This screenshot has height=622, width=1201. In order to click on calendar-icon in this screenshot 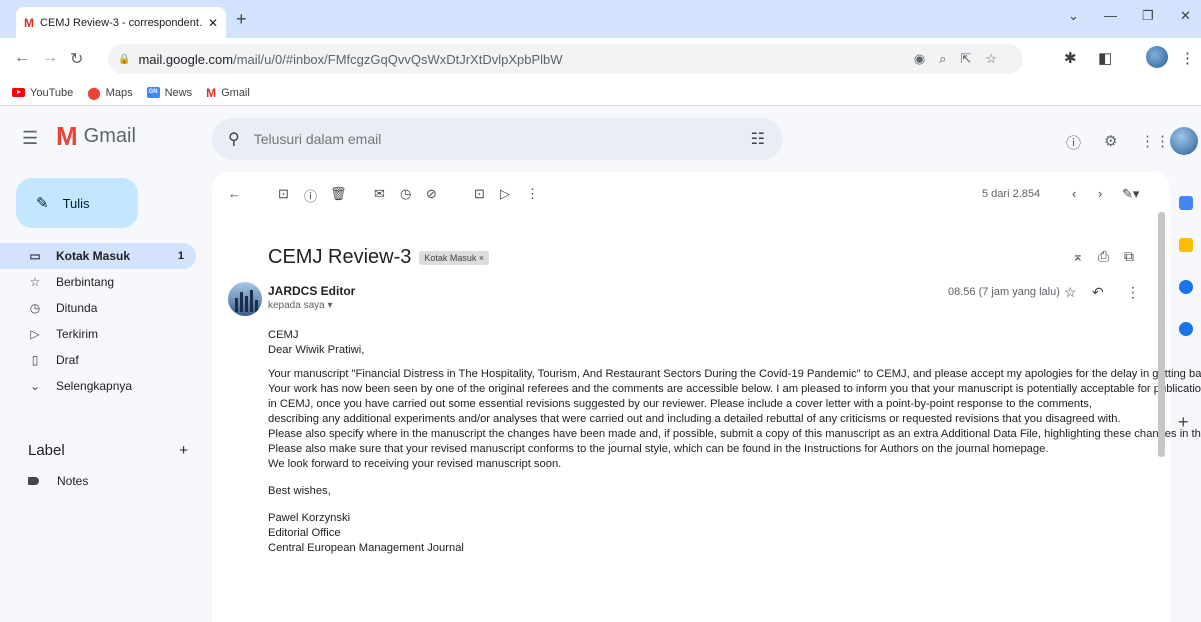, I will do `click(1186, 203)`.